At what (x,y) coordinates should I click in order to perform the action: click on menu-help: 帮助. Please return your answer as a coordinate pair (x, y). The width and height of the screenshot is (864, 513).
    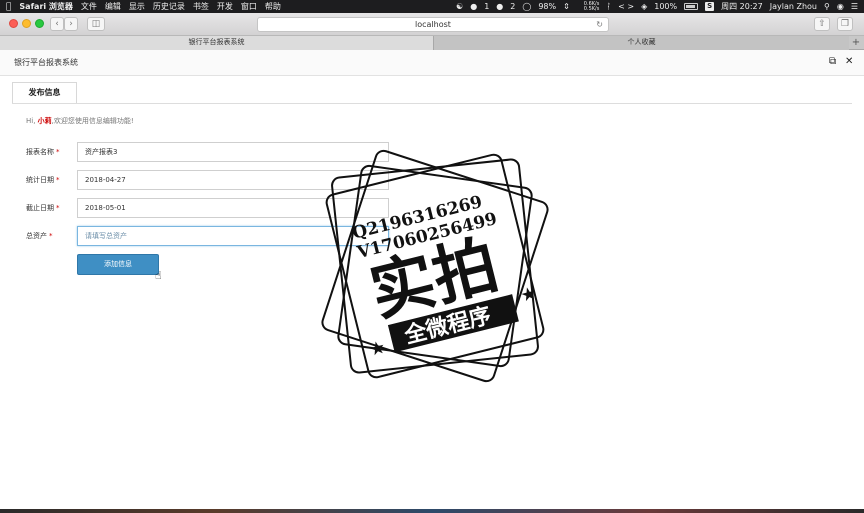
    Looking at the image, I should click on (273, 6).